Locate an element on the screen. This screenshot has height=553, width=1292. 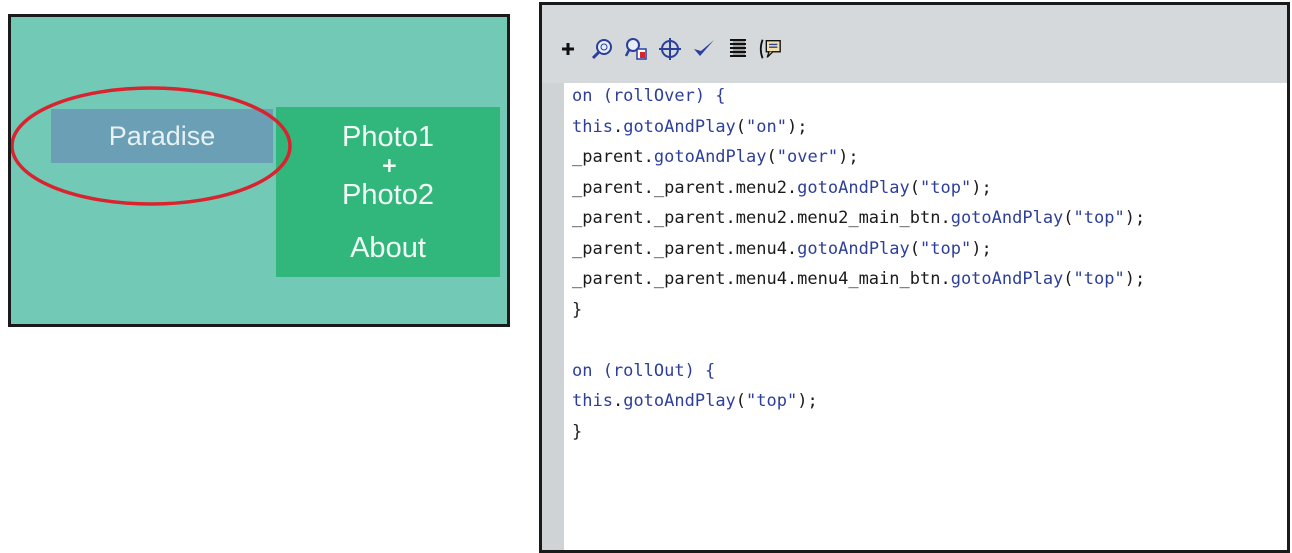
submenu-item-photo2: Photo2 is located at coordinates (388, 195).